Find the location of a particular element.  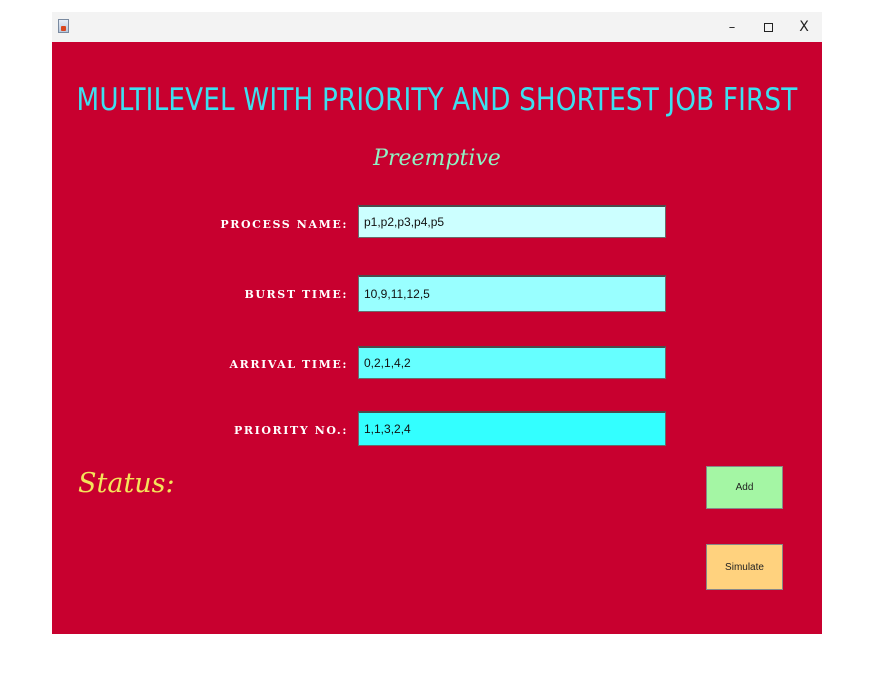

priority-no-input is located at coordinates (512, 428).